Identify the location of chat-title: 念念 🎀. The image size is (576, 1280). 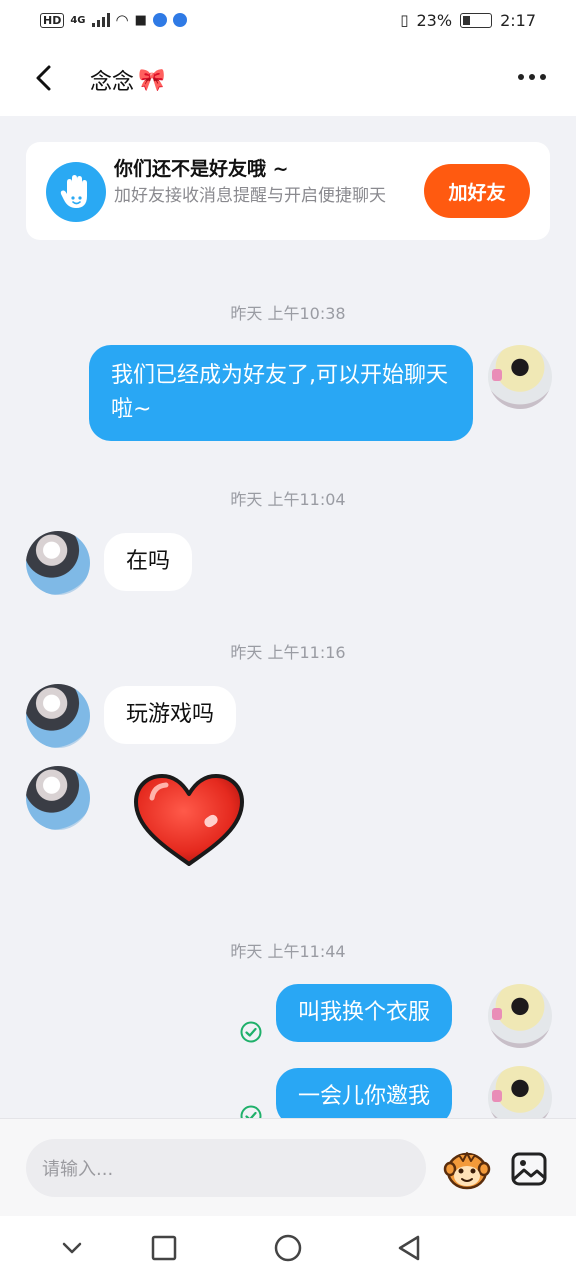
(127, 80).